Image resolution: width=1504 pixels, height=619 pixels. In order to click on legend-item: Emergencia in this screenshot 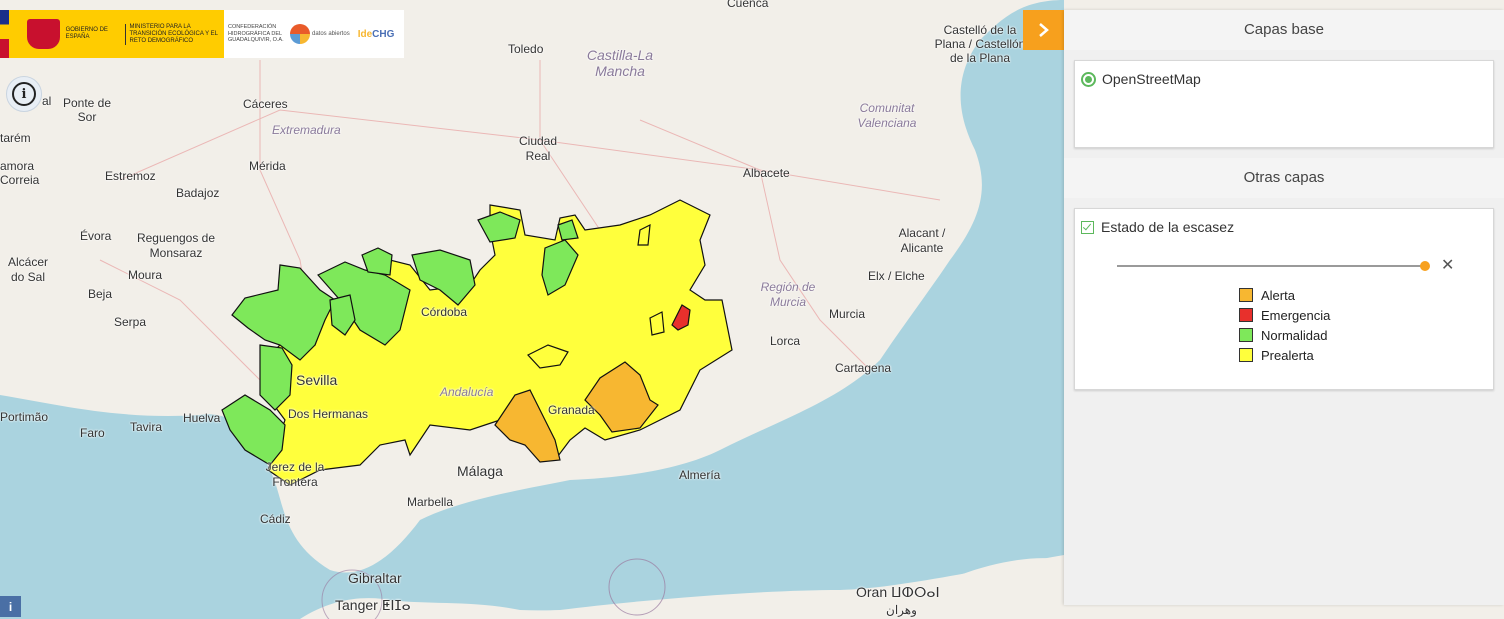, I will do `click(1366, 315)`.